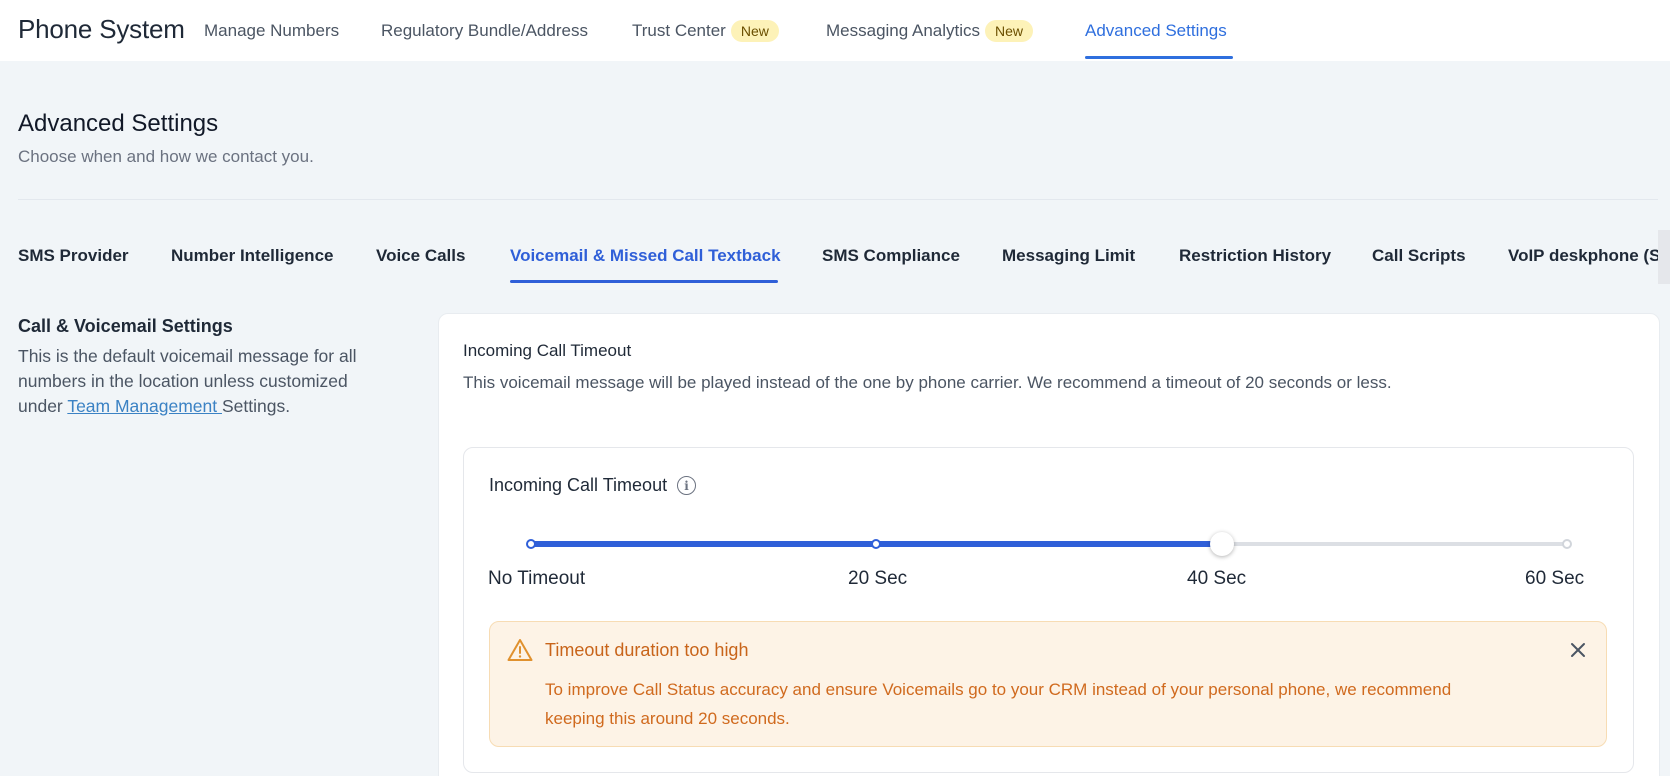 This screenshot has width=1670, height=776. I want to click on topnav-regulatory-bundle: Regulatory Bundle/Address, so click(484, 31).